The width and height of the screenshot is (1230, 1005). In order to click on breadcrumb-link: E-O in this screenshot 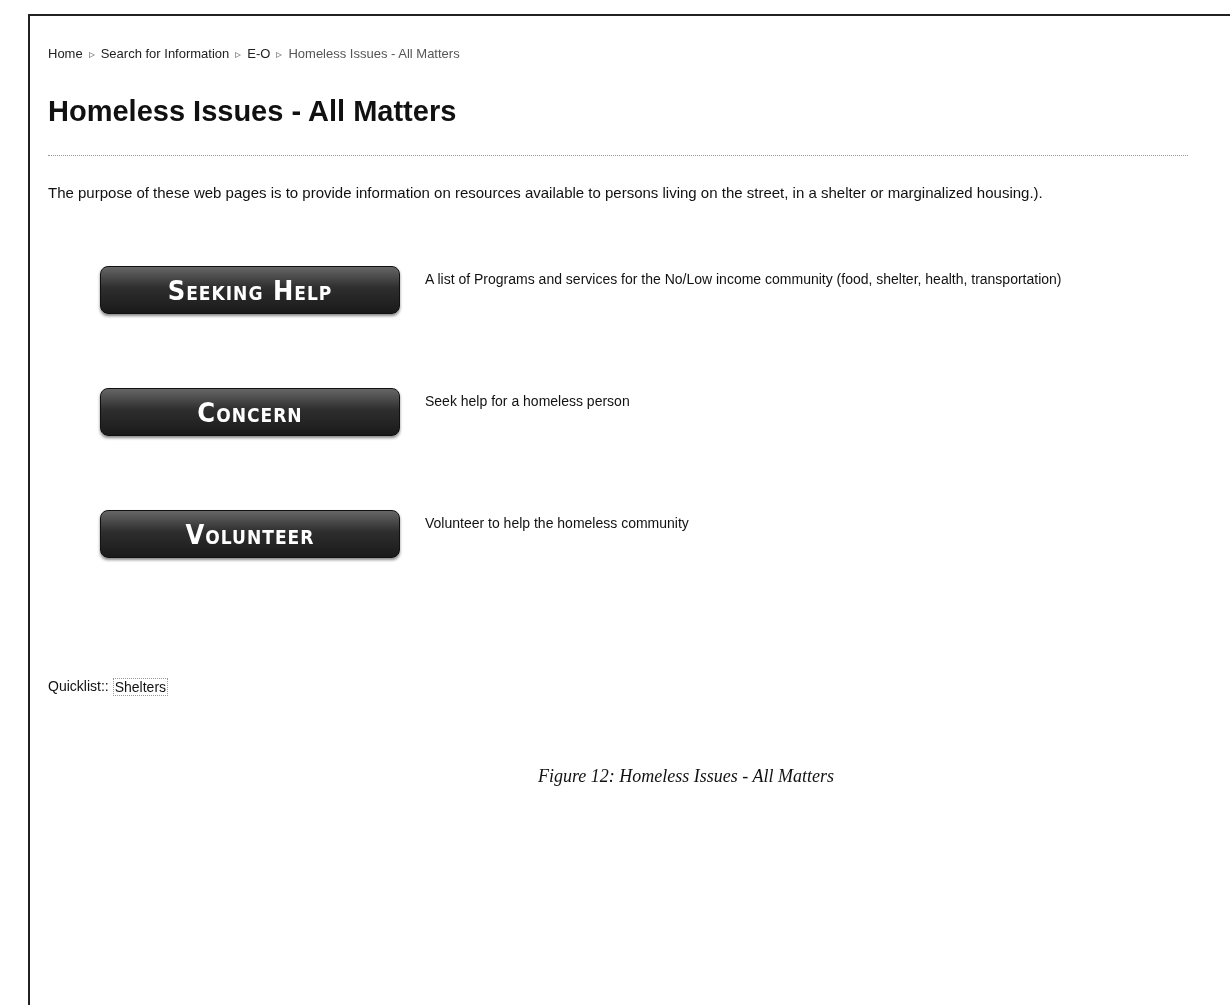, I will do `click(259, 53)`.